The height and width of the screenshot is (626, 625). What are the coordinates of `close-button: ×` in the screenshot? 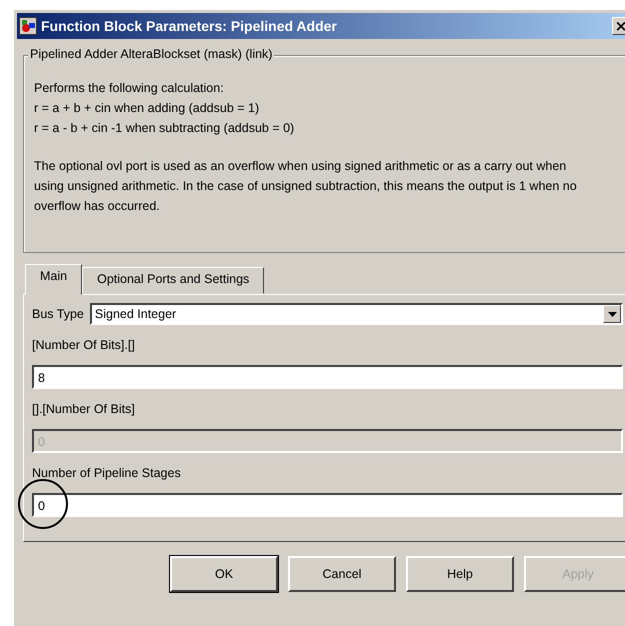 It's located at (618, 26).